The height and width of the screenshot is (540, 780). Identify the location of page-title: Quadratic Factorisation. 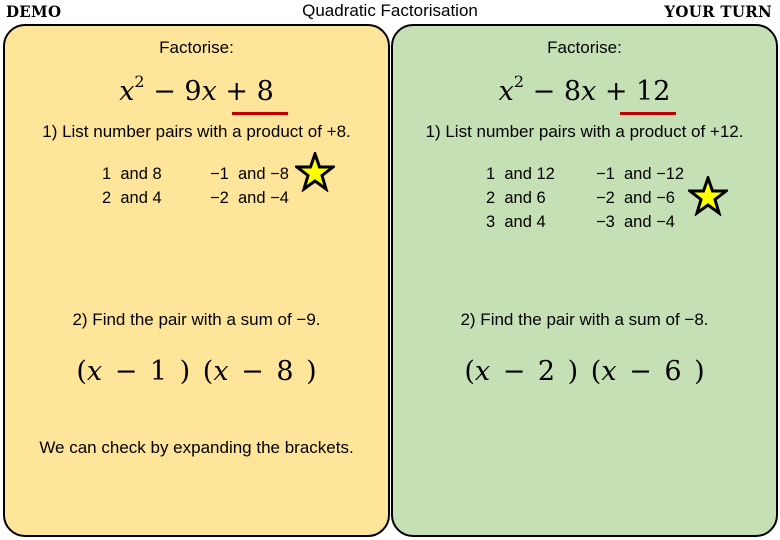
(390, 10).